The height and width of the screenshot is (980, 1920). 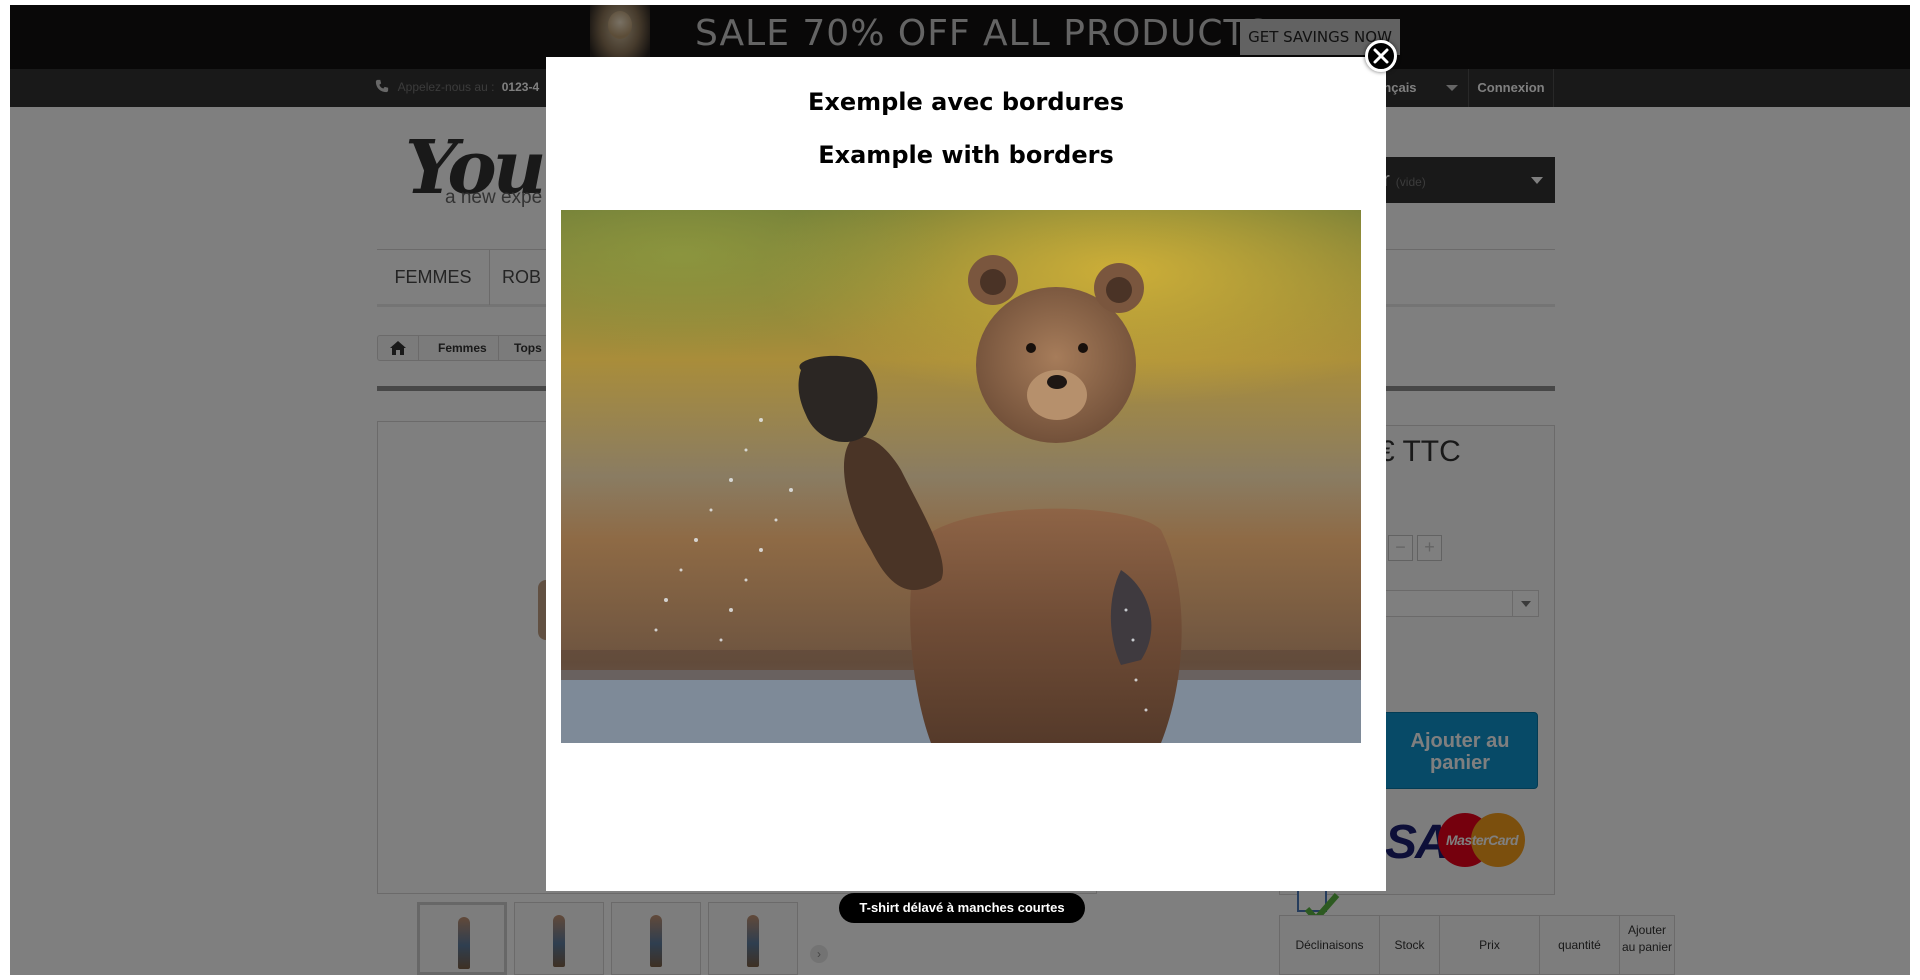 I want to click on lightbox-title-french: Exemple avec bordures, so click(x=966, y=102).